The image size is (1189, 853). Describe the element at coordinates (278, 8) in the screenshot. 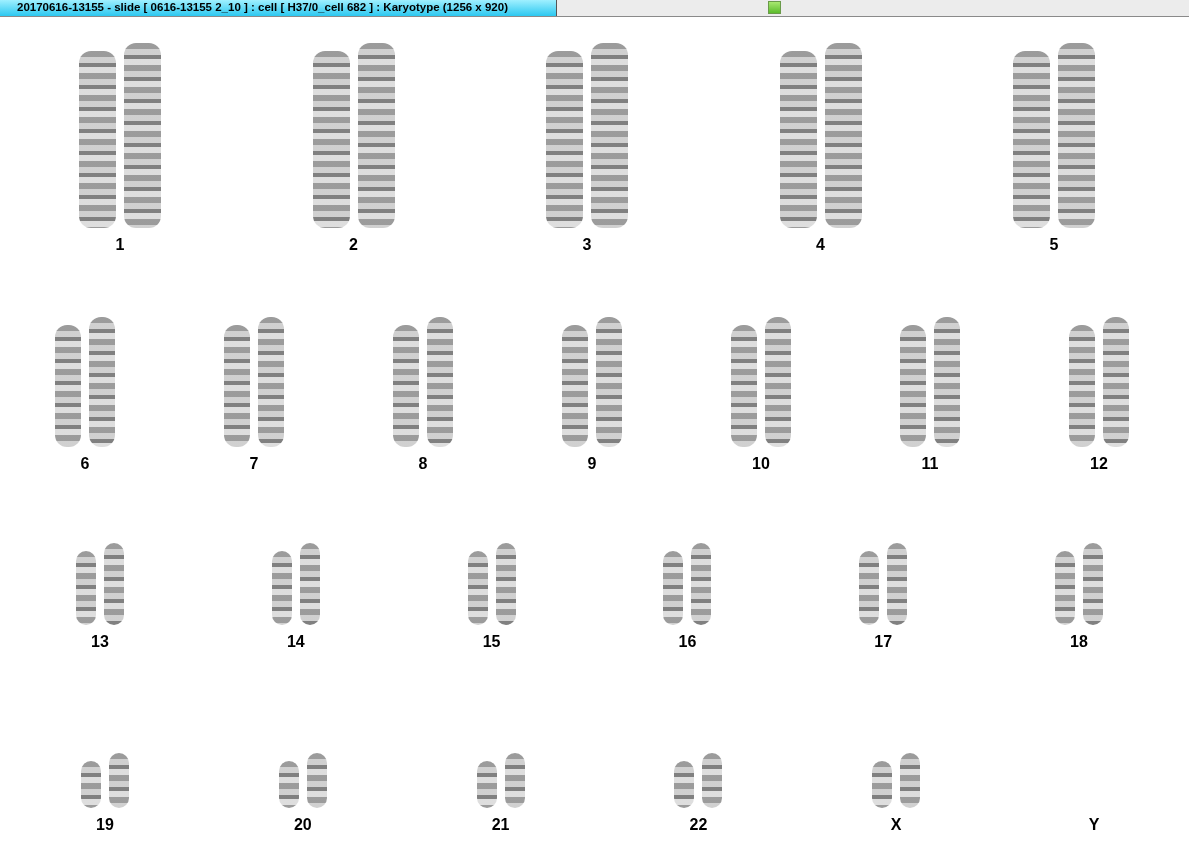

I see `window-title: 20170616-13155 - slide [ 0616-13155 2_10 ] : cell [ H37/0_cell 682 ] : Karyotype (1256 x 920)` at that location.